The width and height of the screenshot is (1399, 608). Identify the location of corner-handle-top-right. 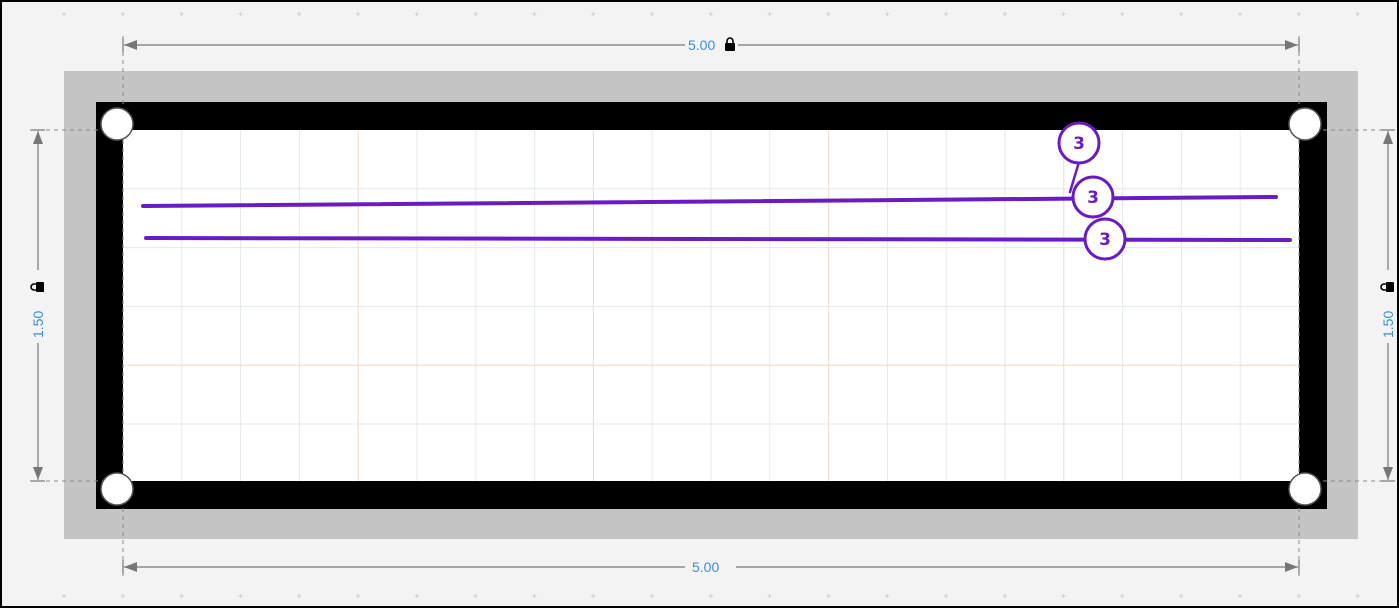
(1305, 124).